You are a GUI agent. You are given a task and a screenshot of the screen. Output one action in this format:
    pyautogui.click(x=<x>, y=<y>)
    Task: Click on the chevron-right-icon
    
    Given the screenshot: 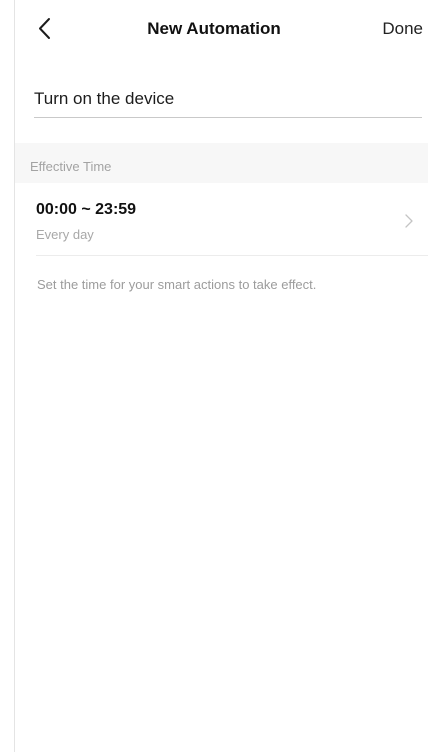 What is the action you would take?
    pyautogui.click(x=409, y=221)
    